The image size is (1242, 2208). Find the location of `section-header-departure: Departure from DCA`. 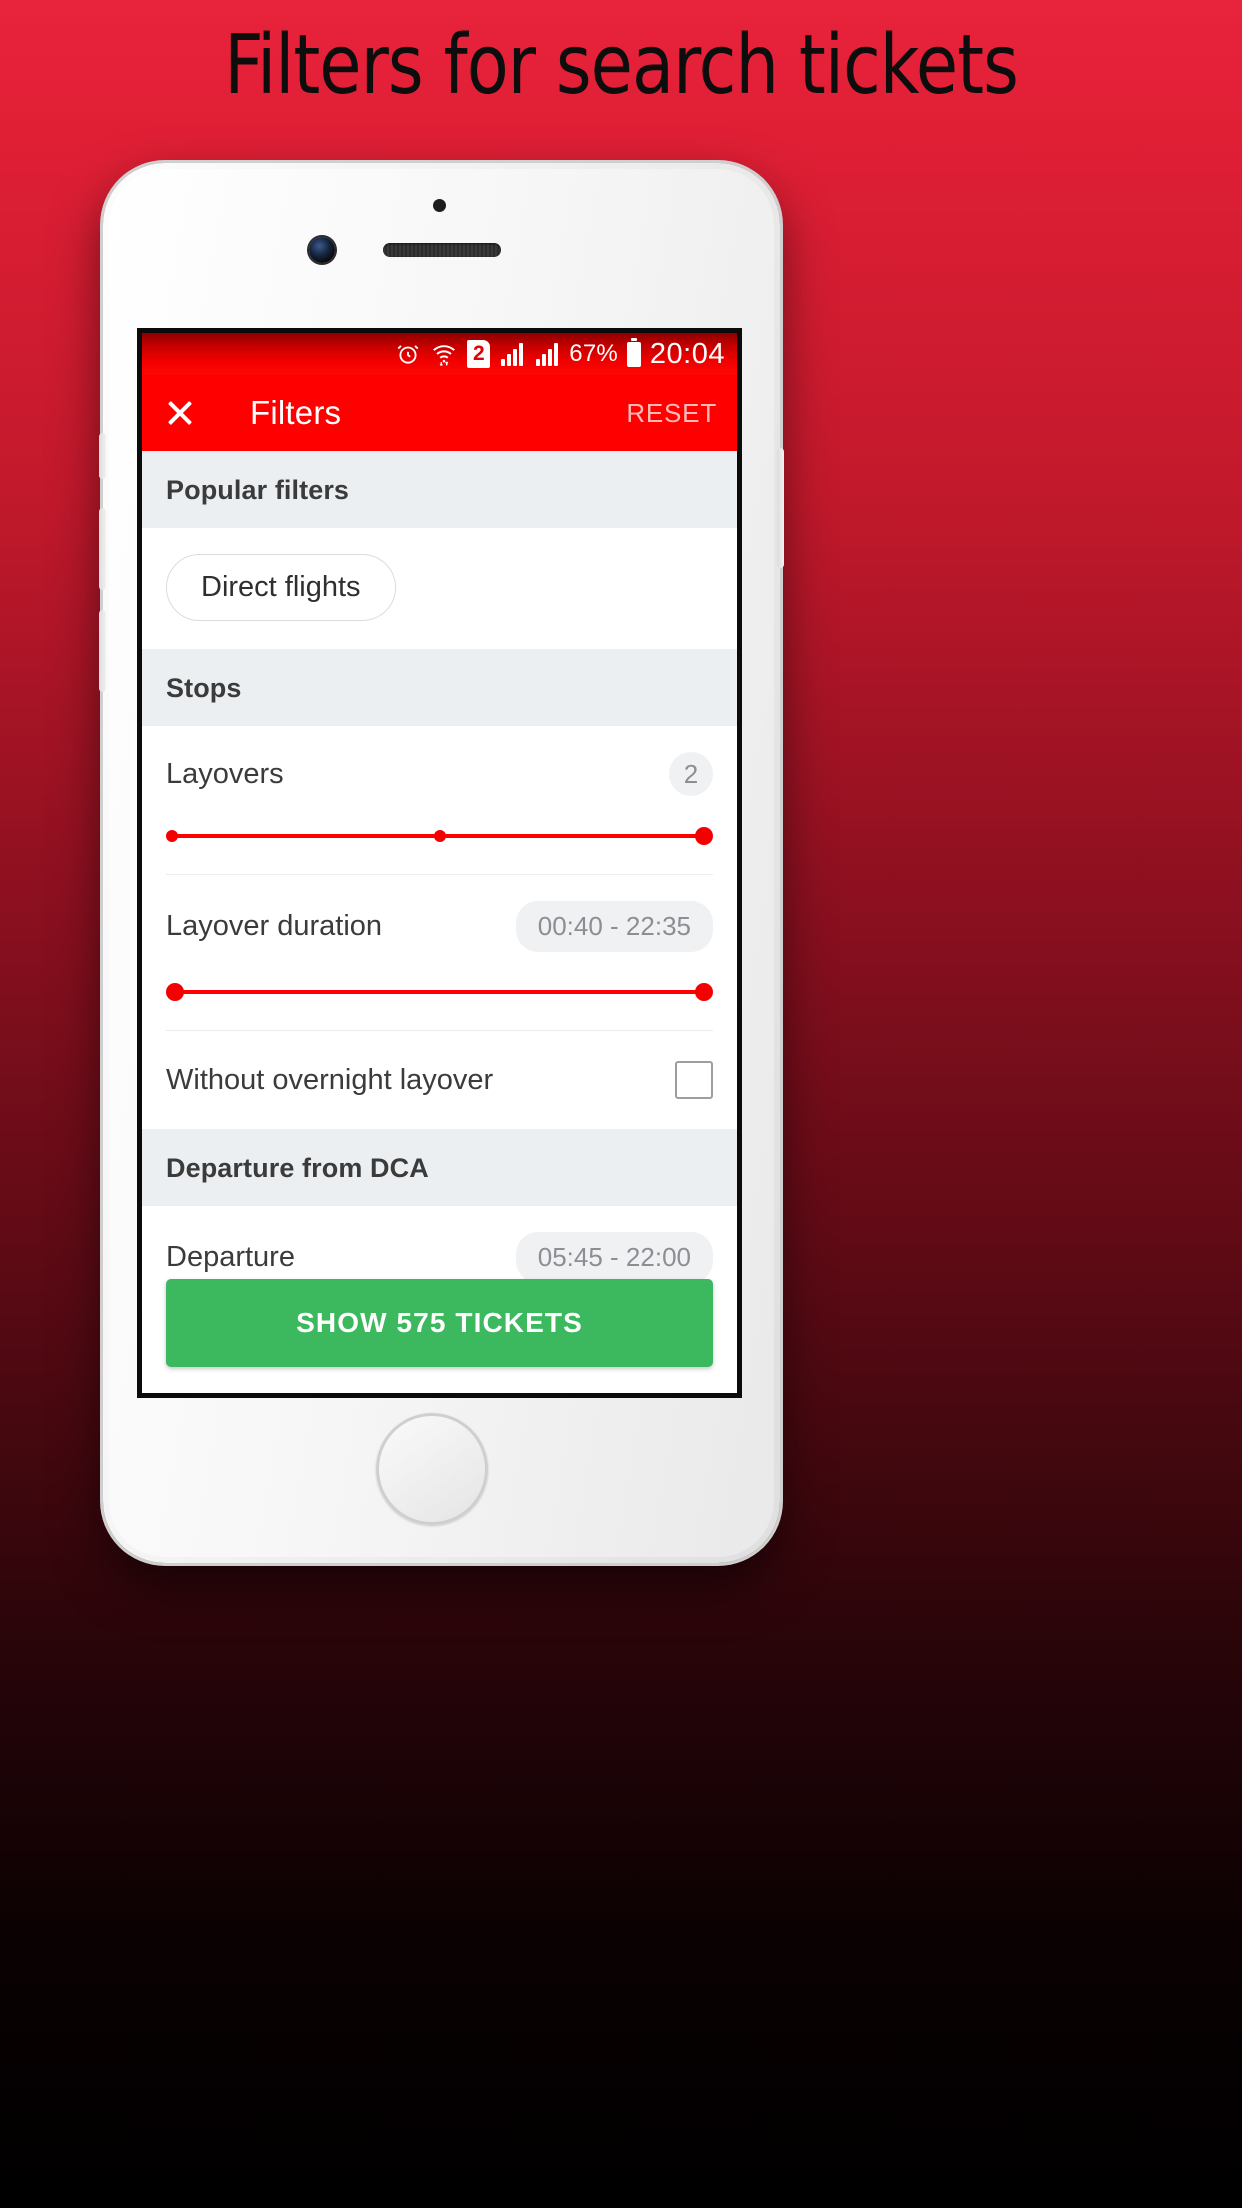

section-header-departure: Departure from DCA is located at coordinates (439, 1167).